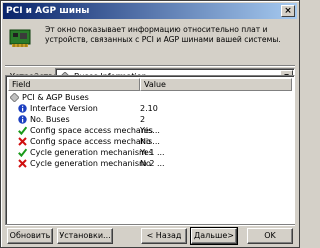  I want to click on pci-card-icon, so click(20, 38).